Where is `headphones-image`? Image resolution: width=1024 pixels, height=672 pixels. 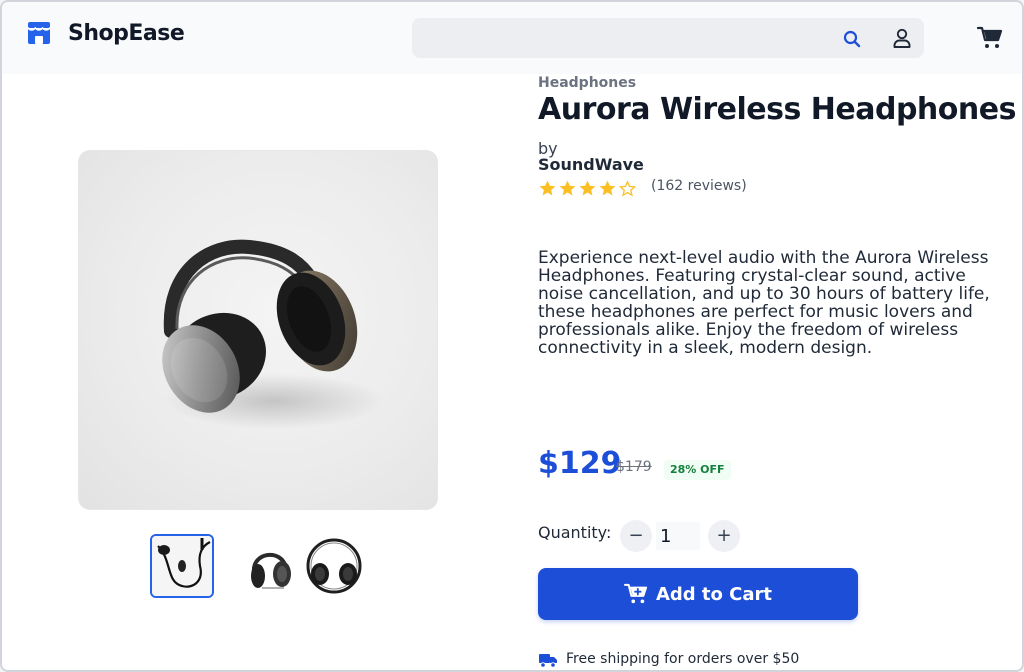 headphones-image is located at coordinates (273, 334).